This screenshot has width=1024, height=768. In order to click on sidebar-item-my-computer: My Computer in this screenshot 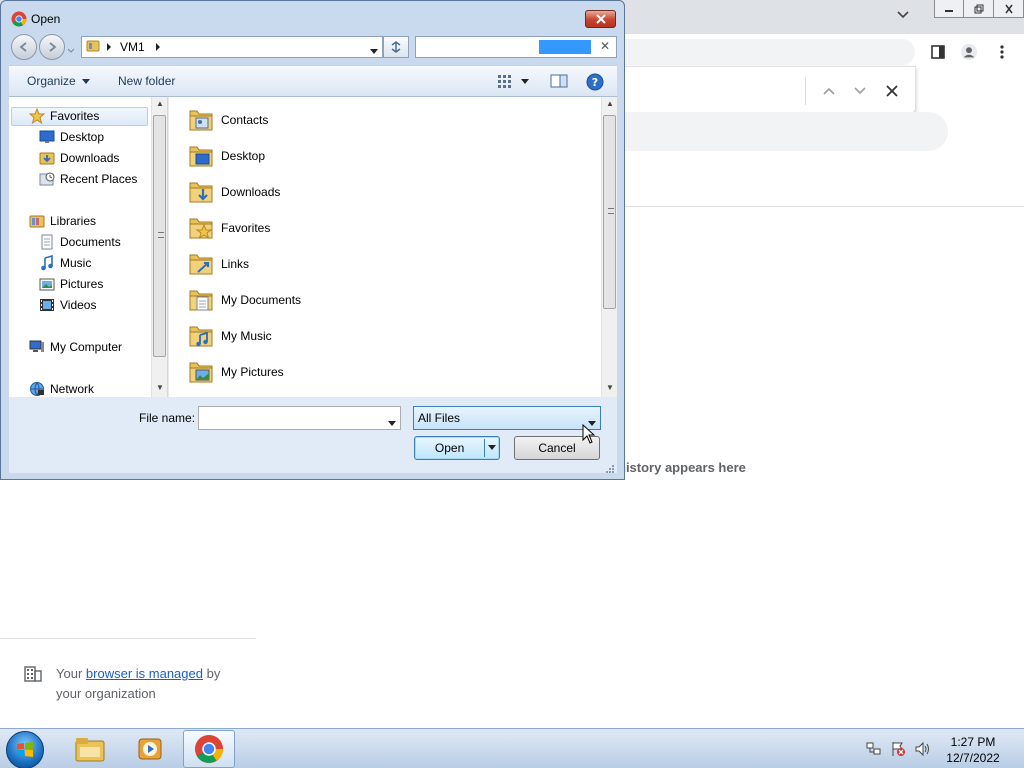, I will do `click(75, 347)`.